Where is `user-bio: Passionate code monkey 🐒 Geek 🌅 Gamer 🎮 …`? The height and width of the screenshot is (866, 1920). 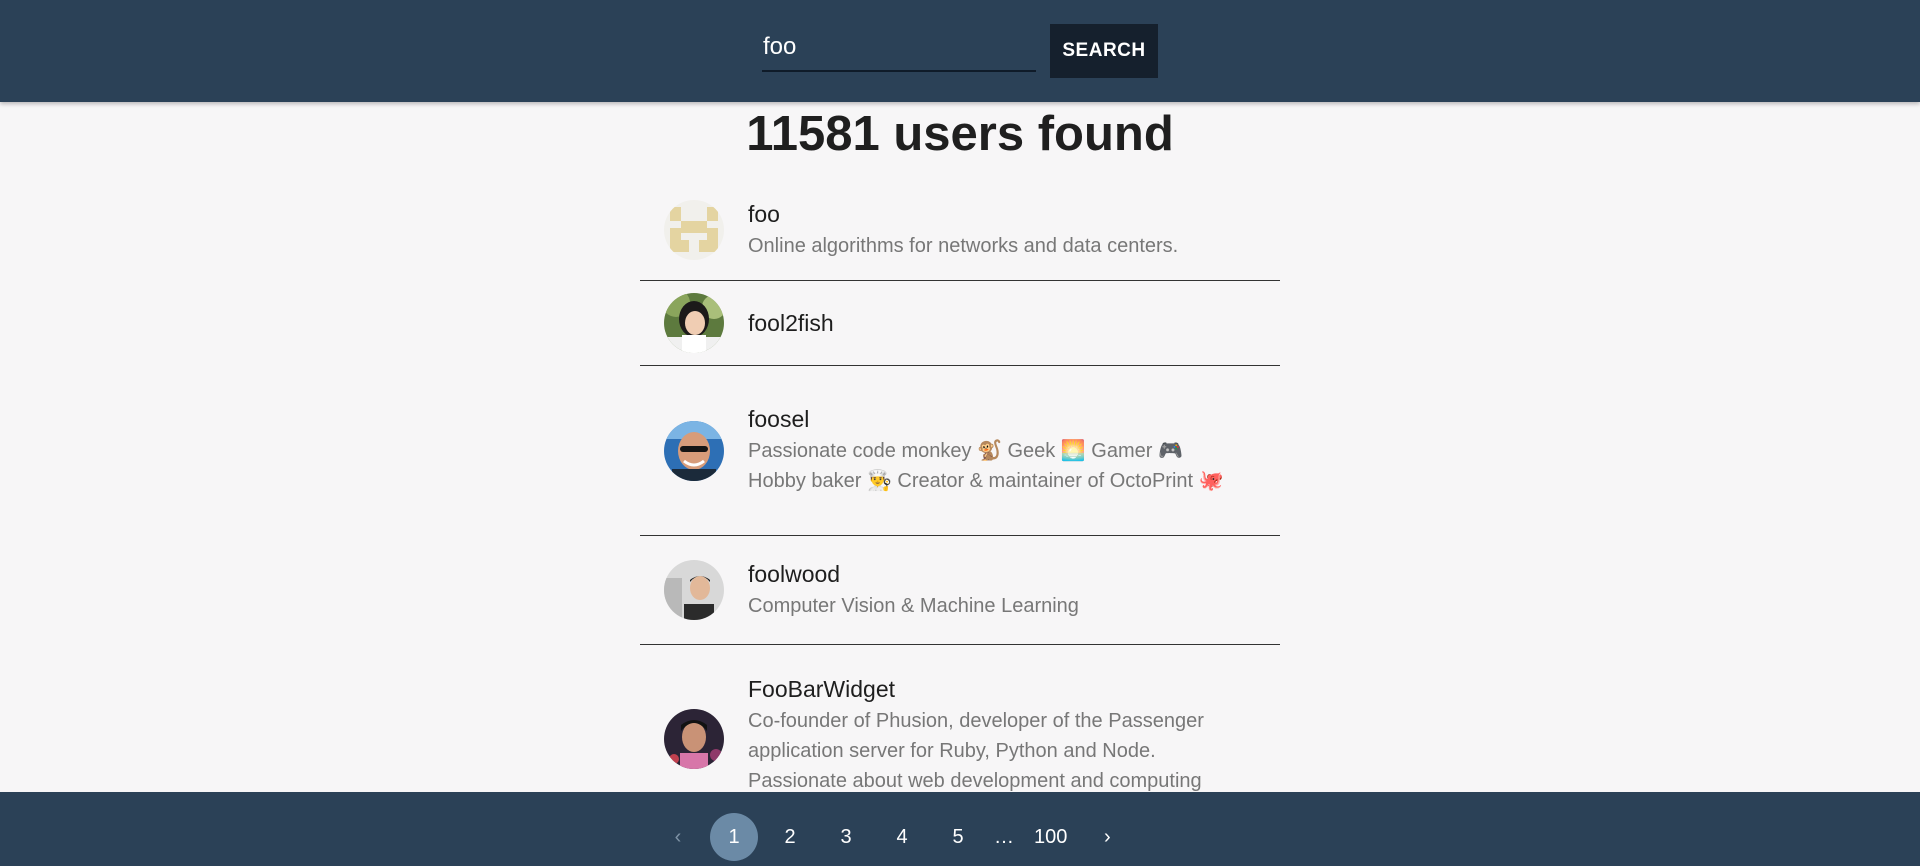
user-bio: Passionate code monkey 🐒 Geek 🌅 Gamer 🎮 … is located at coordinates (986, 466).